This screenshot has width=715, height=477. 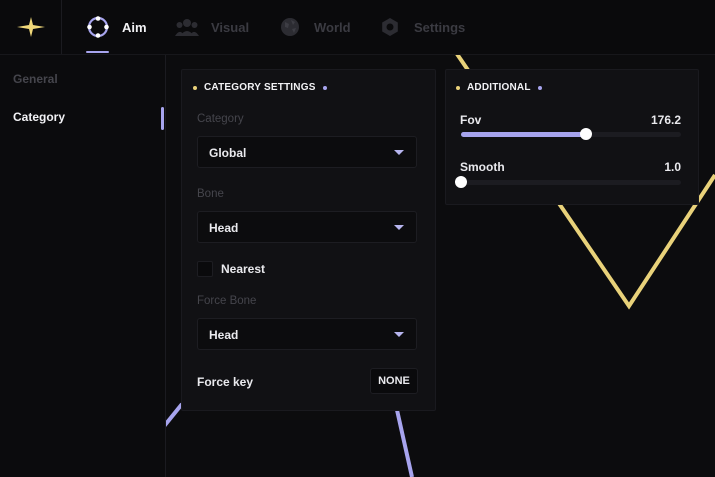 I want to click on star-sparkle-icon, so click(x=30, y=27).